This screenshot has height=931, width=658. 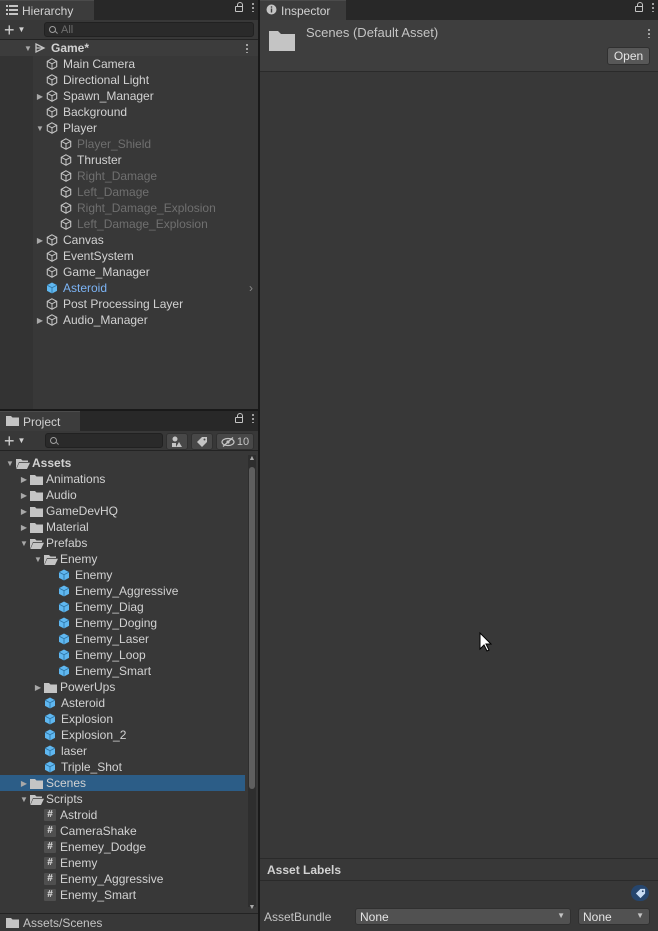 What do you see at coordinates (122, 687) in the screenshot?
I see `project-item: ▶ PowerUps` at bounding box center [122, 687].